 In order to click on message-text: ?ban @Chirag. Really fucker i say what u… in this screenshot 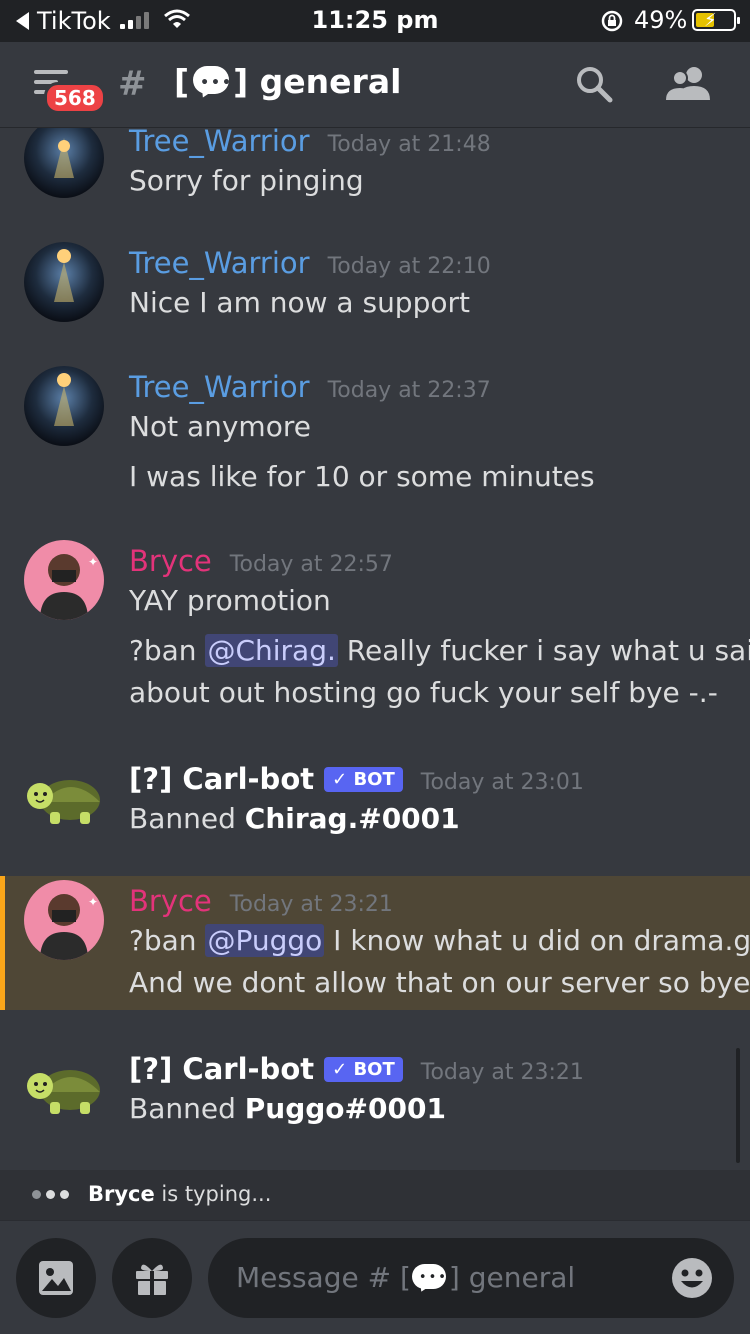, I will do `click(439, 650)`.